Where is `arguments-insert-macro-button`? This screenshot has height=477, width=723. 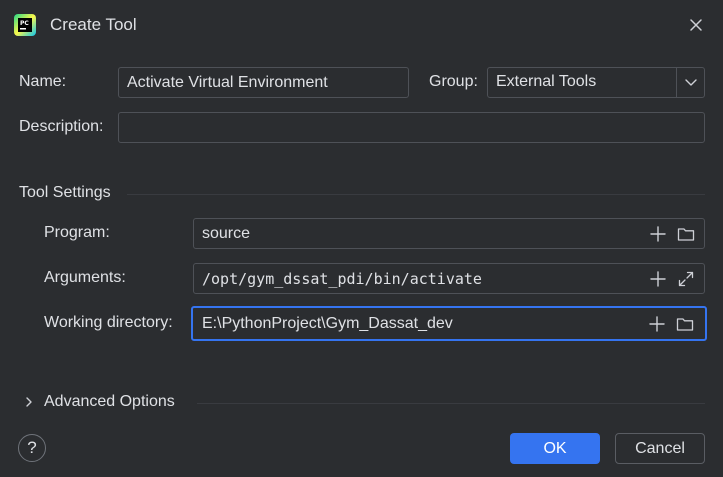 arguments-insert-macro-button is located at coordinates (658, 279).